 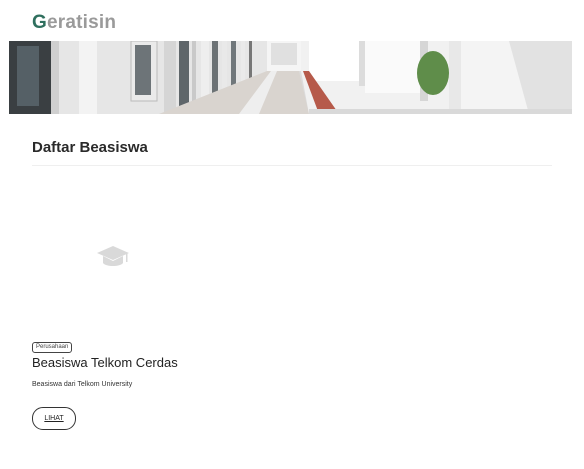 I want to click on brand-logo-text: eratisin, so click(x=81, y=22).